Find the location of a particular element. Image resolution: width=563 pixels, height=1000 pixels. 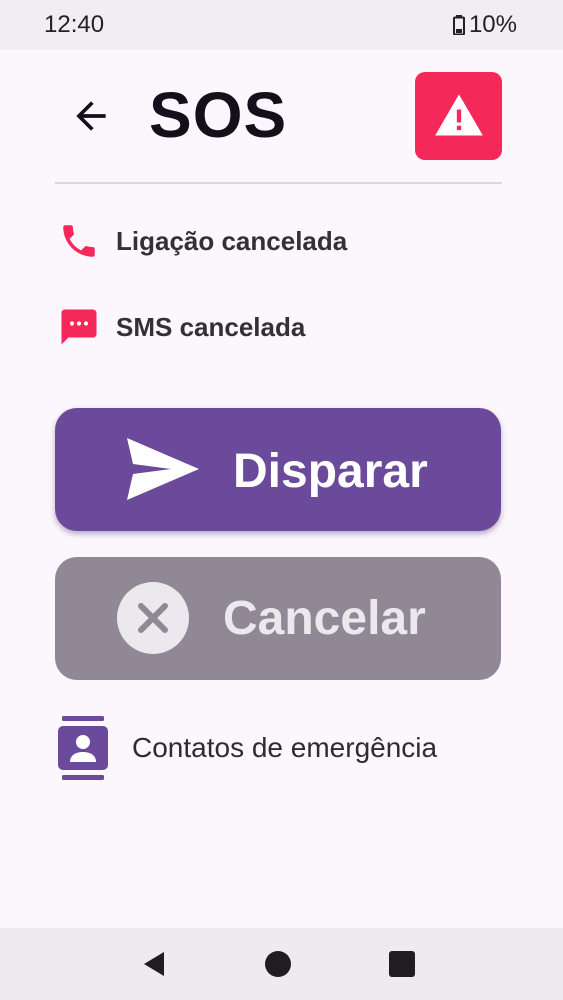

status-time: 12:40 is located at coordinates (74, 24).